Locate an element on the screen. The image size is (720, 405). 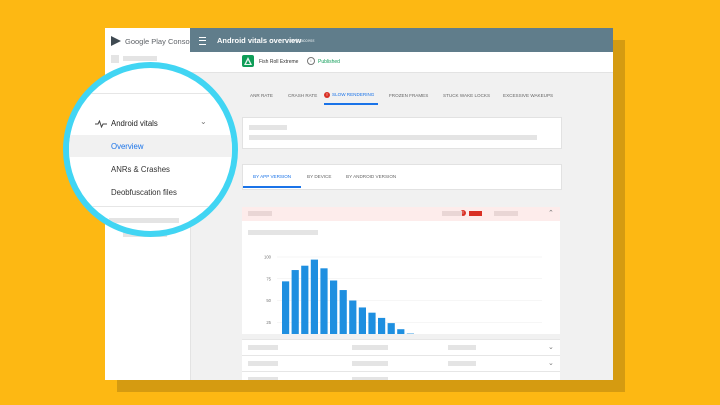
menu-icon is located at coordinates (202, 41).